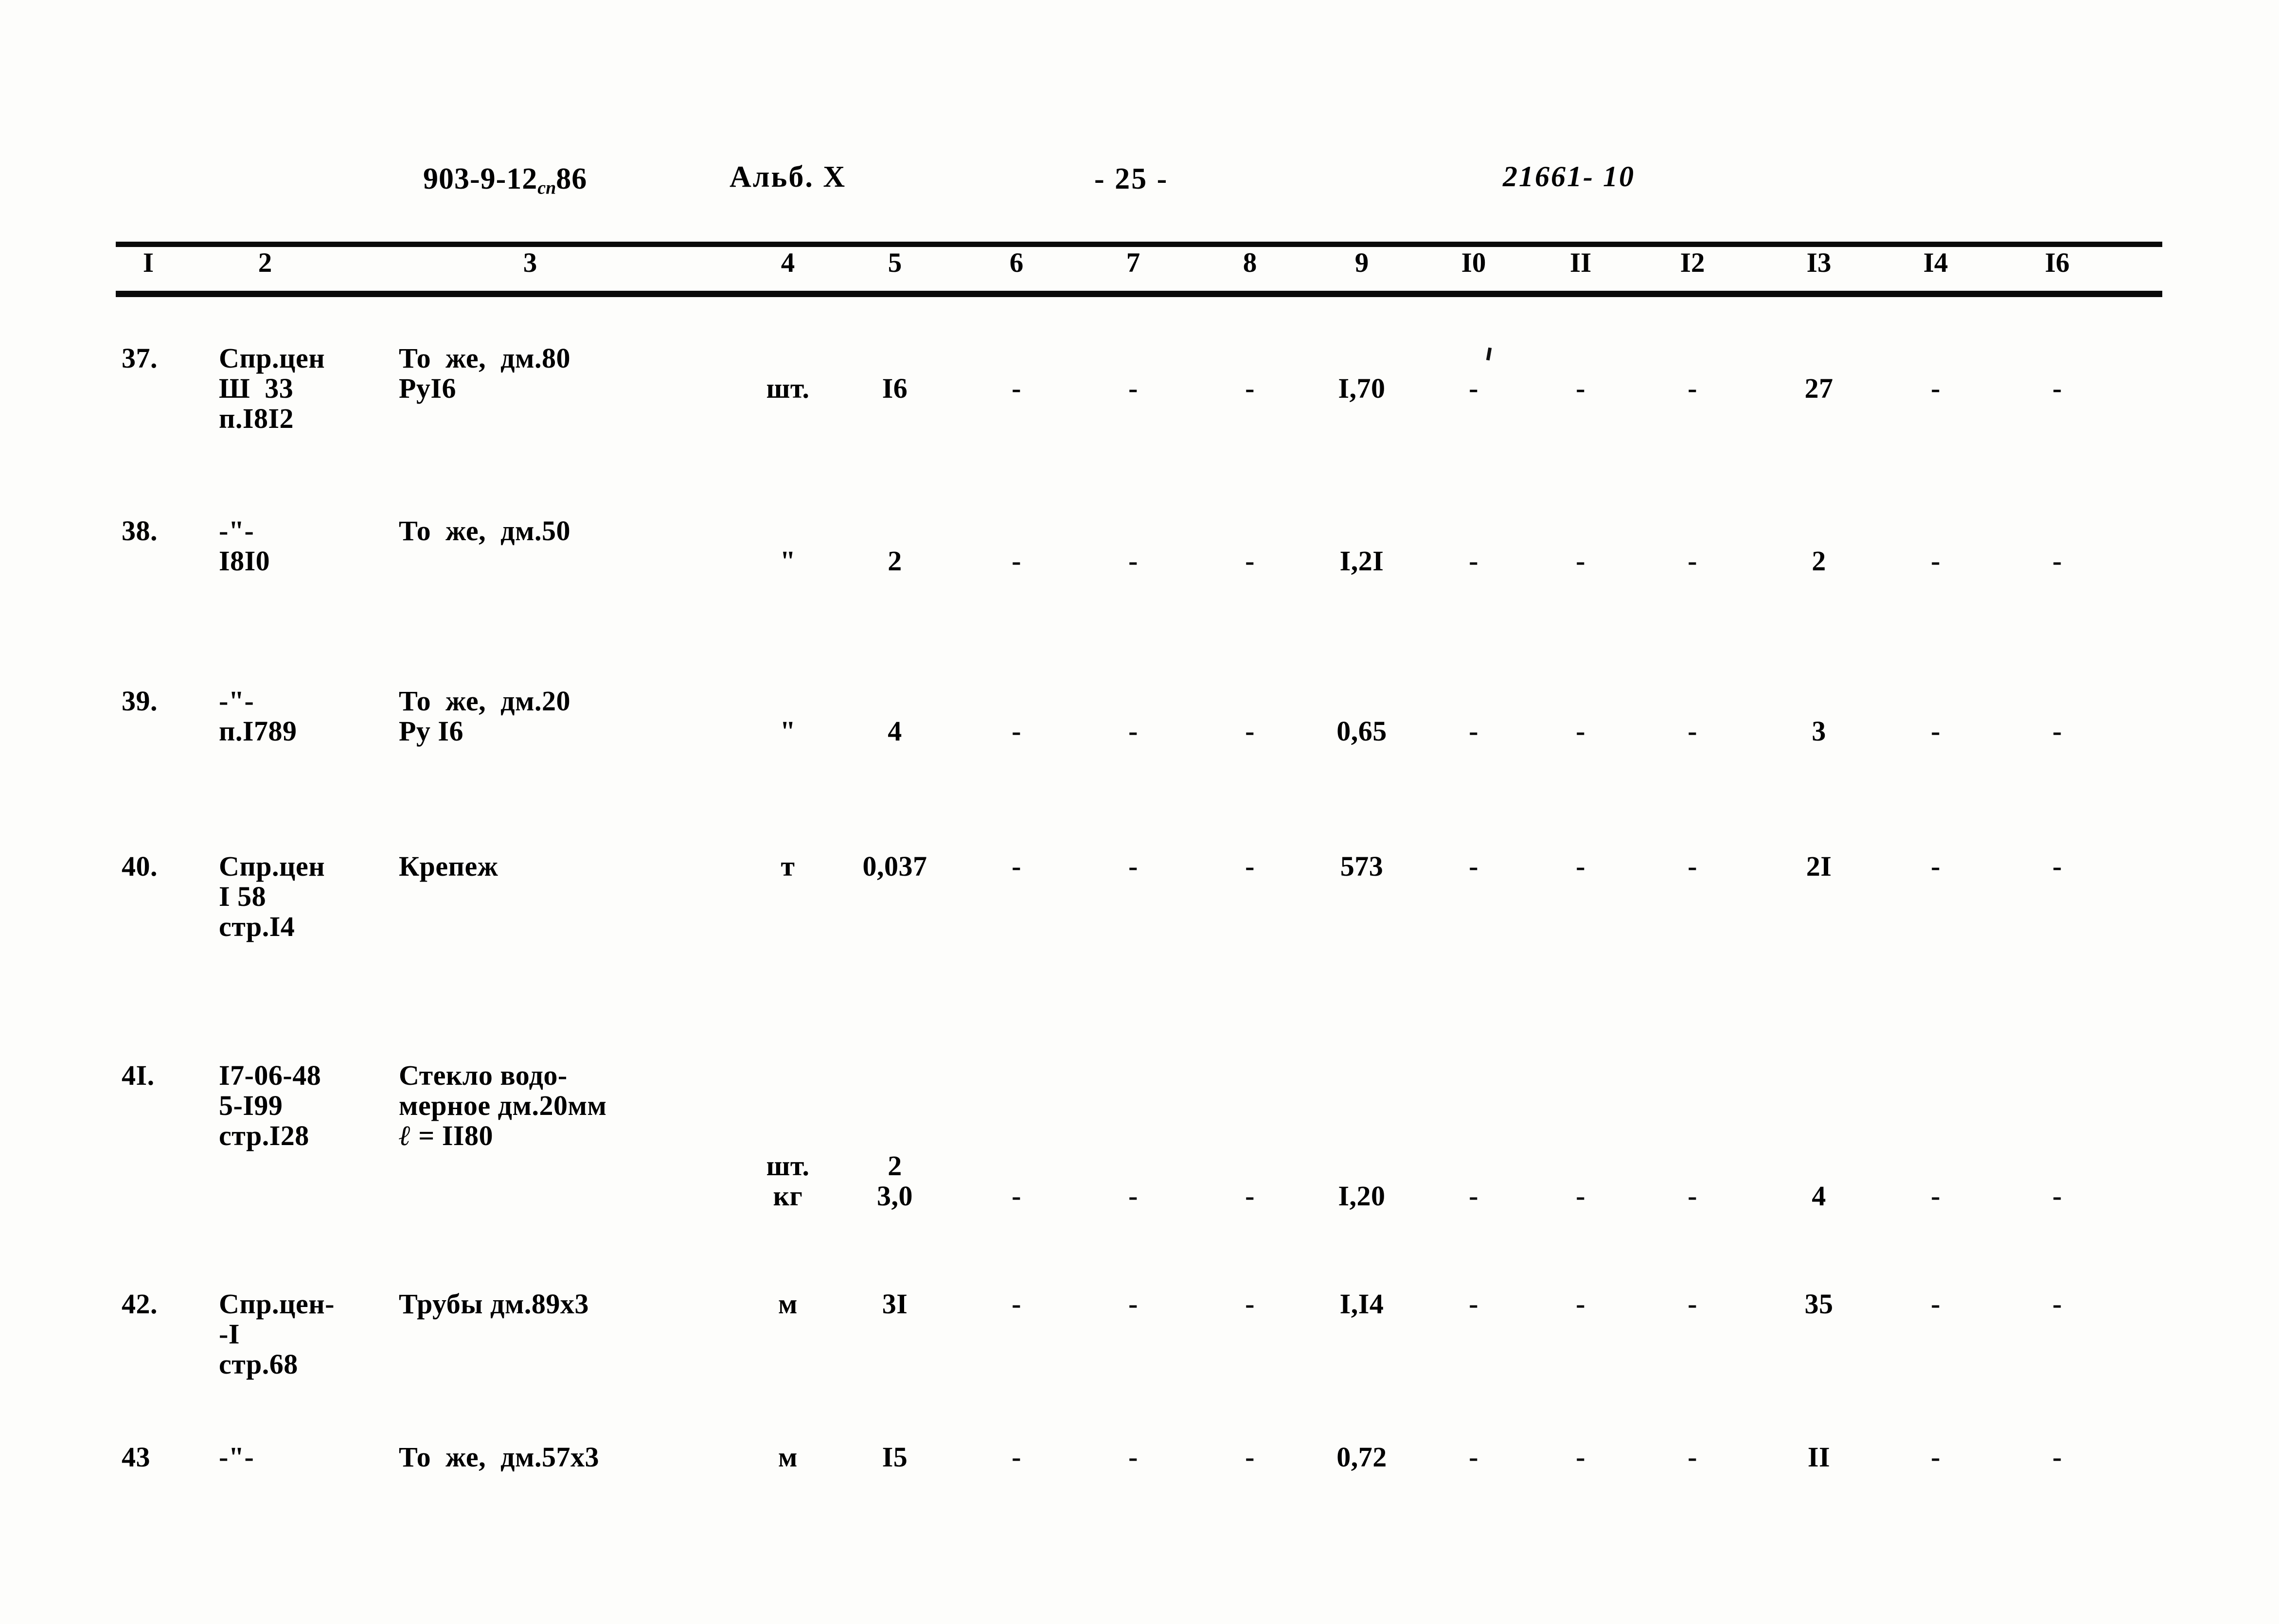  I want to click on row-col13: II, so click(1819, 1457).